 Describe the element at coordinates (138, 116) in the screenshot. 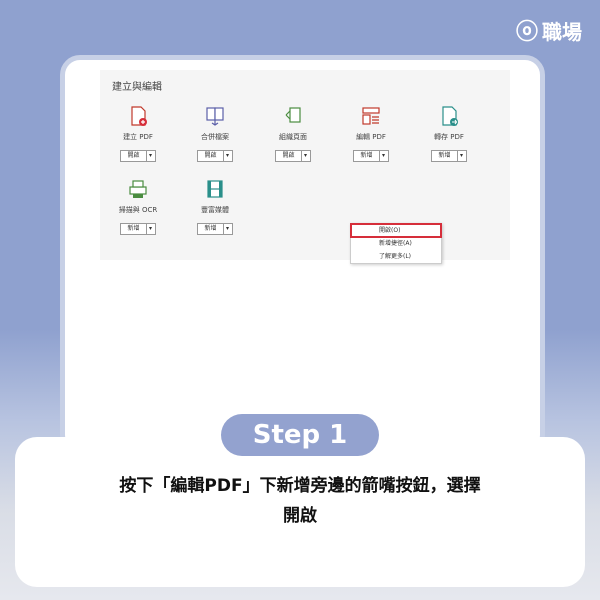

I see `create-pdf-icon` at that location.